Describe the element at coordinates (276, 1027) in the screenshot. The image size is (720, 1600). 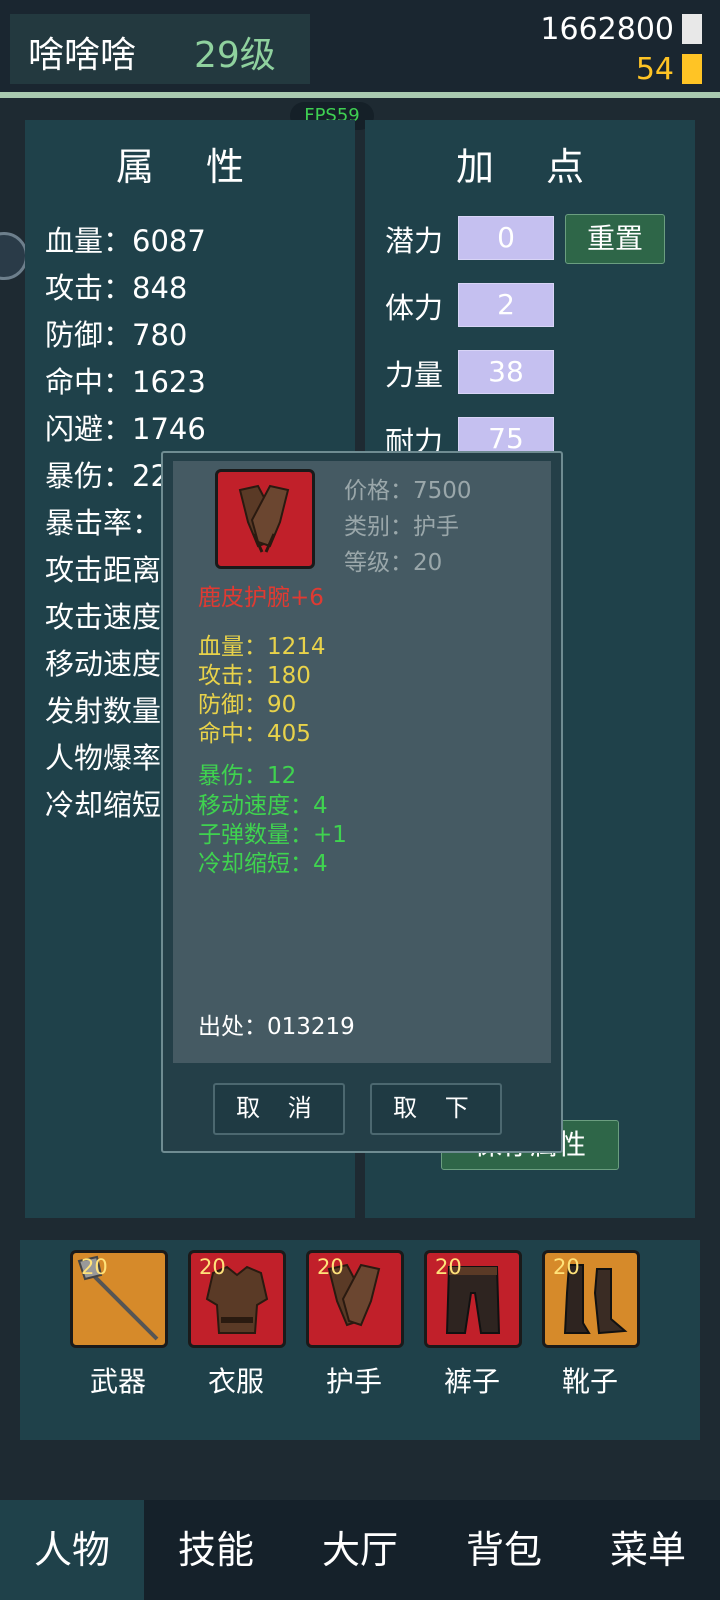
I see `item-origin: 出处：013219` at that location.